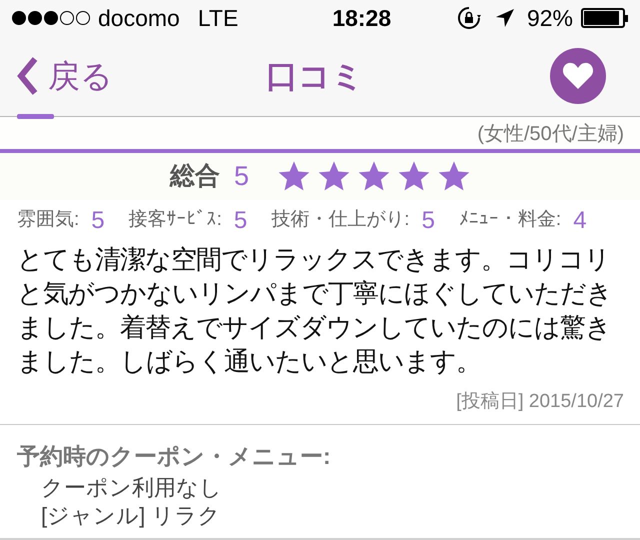 Image resolution: width=640 pixels, height=540 pixels. Describe the element at coordinates (242, 177) in the screenshot. I see `overall-score: 5` at that location.